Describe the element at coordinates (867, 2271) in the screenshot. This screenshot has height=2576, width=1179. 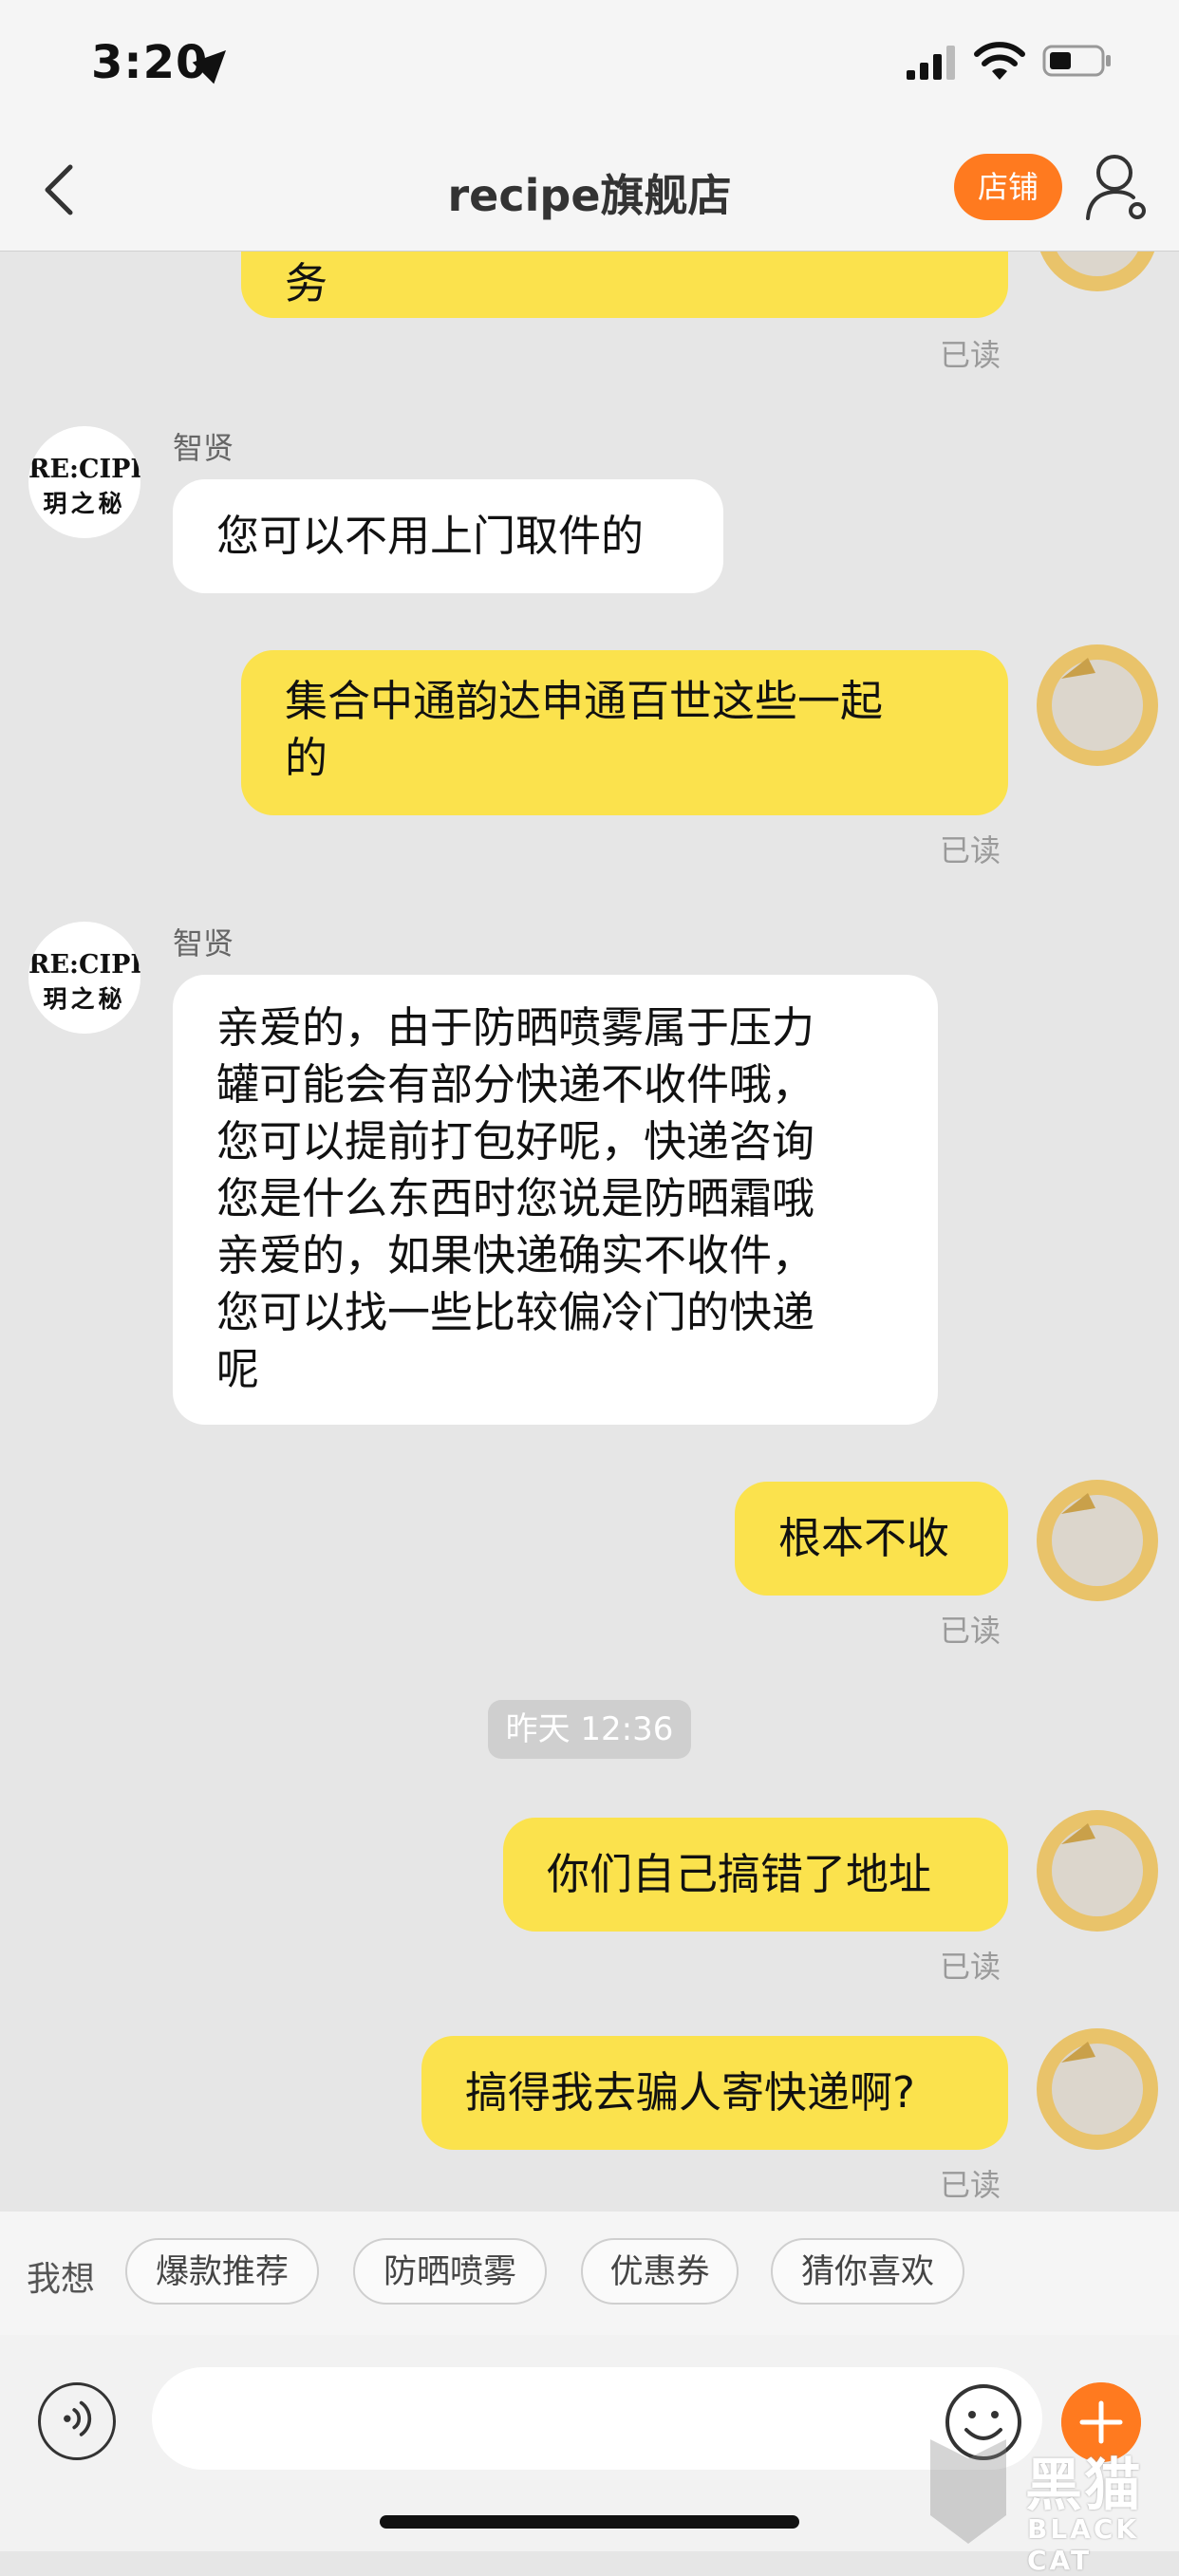
I see `quick-reply-chip: 猜你喜欢` at that location.